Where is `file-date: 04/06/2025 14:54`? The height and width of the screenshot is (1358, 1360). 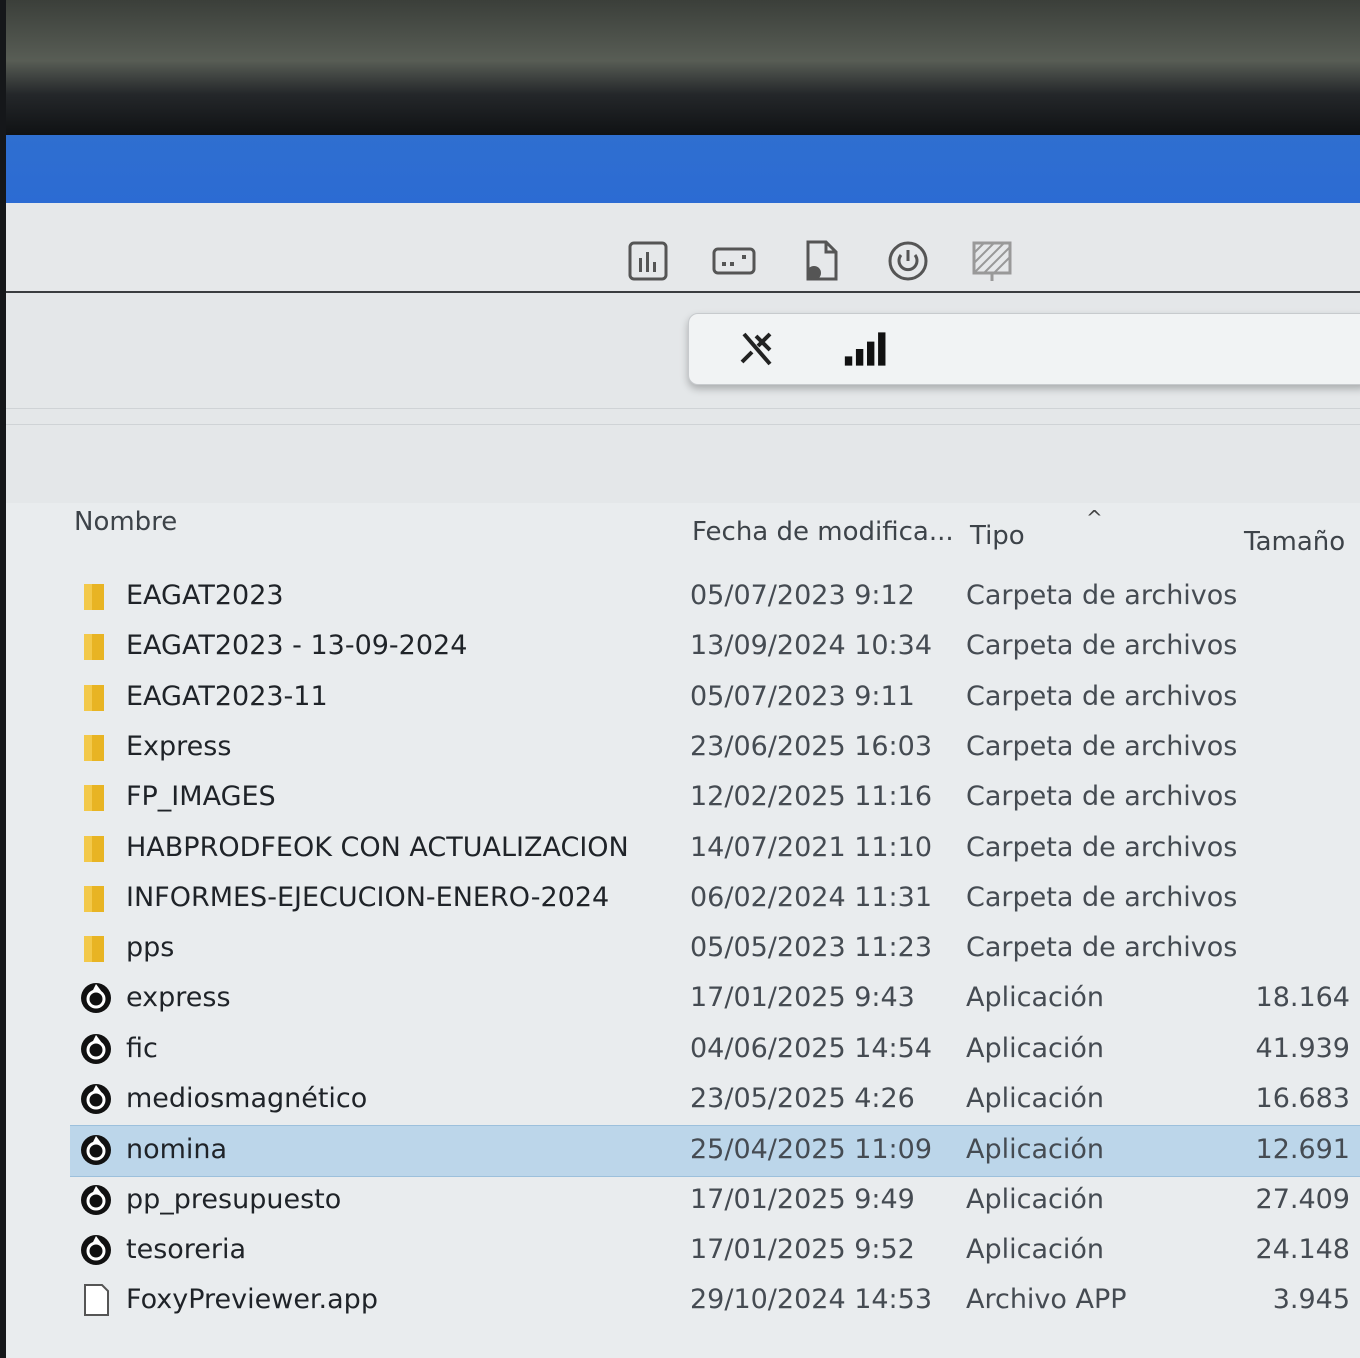 file-date: 04/06/2025 14:54 is located at coordinates (811, 1048).